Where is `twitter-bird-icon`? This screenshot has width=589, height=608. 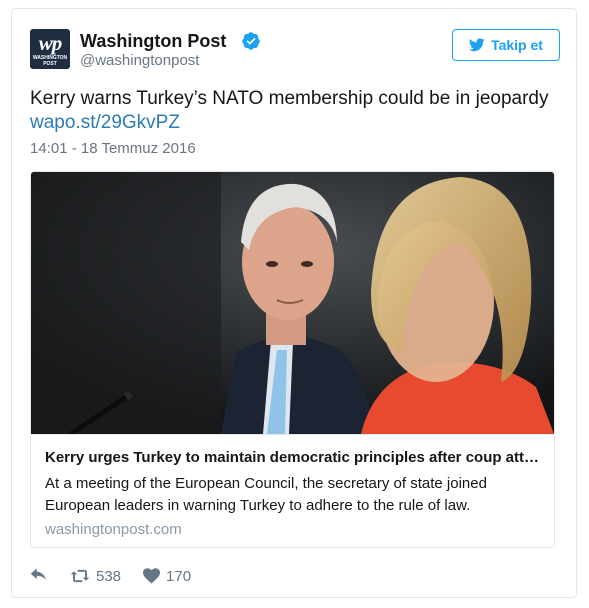
twitter-bird-icon is located at coordinates (477, 45).